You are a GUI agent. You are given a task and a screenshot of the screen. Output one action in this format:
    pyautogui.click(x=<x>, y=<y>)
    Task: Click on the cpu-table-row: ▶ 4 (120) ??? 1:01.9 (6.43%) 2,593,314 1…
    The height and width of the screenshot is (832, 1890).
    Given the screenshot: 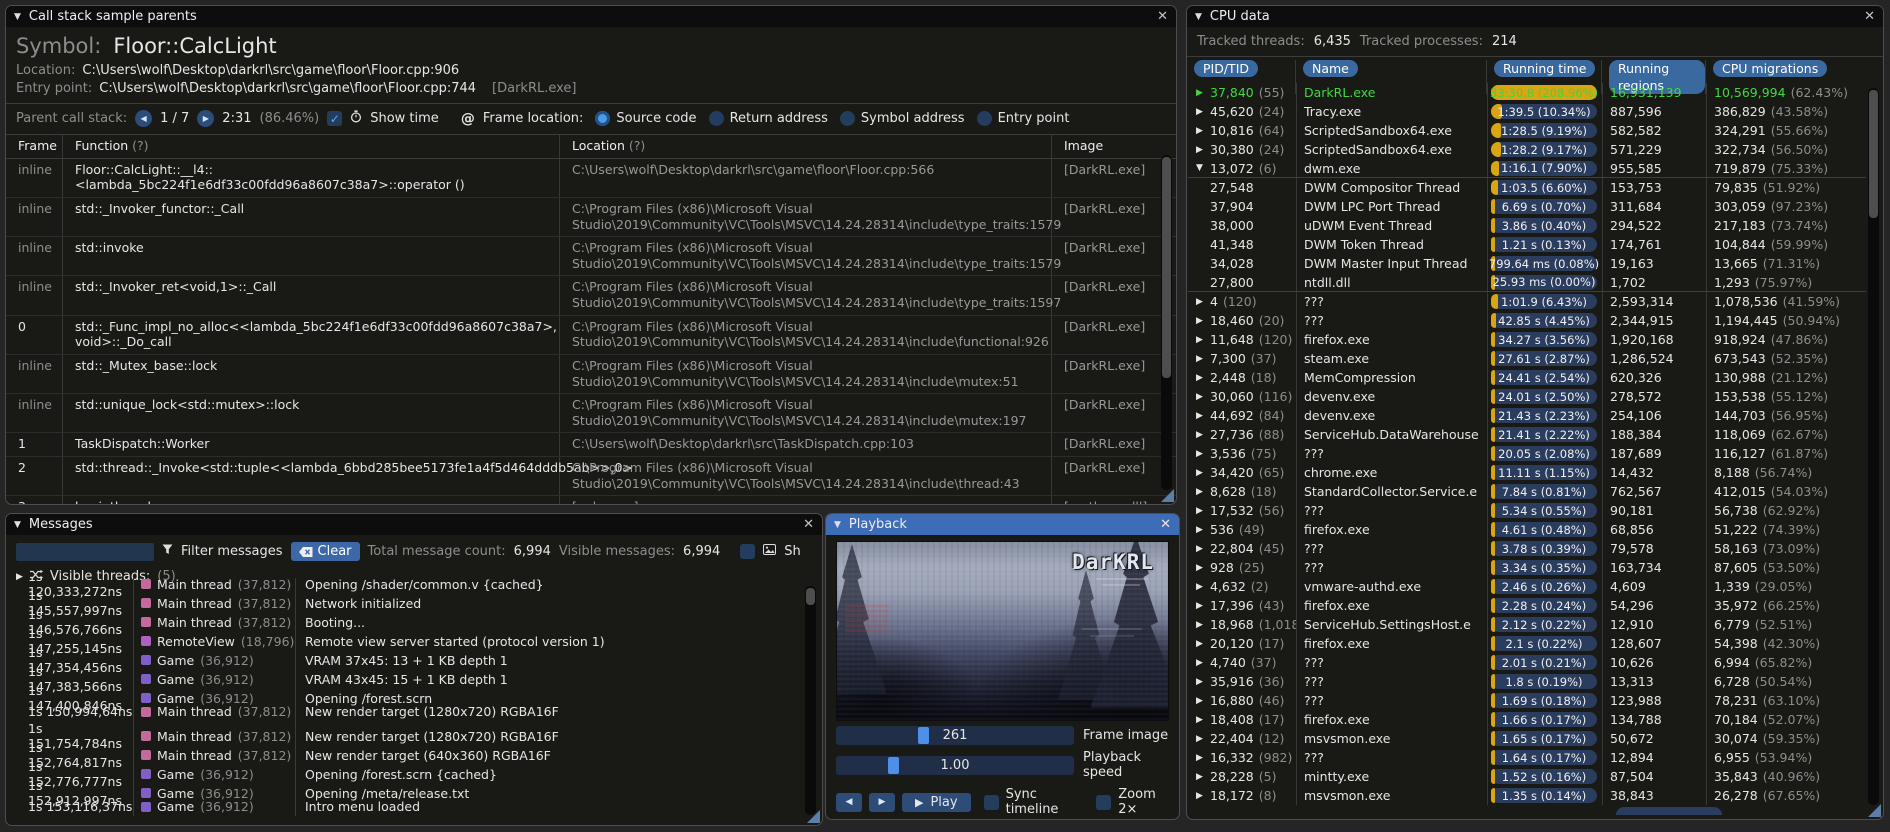 What is the action you would take?
    pyautogui.click(x=1527, y=301)
    